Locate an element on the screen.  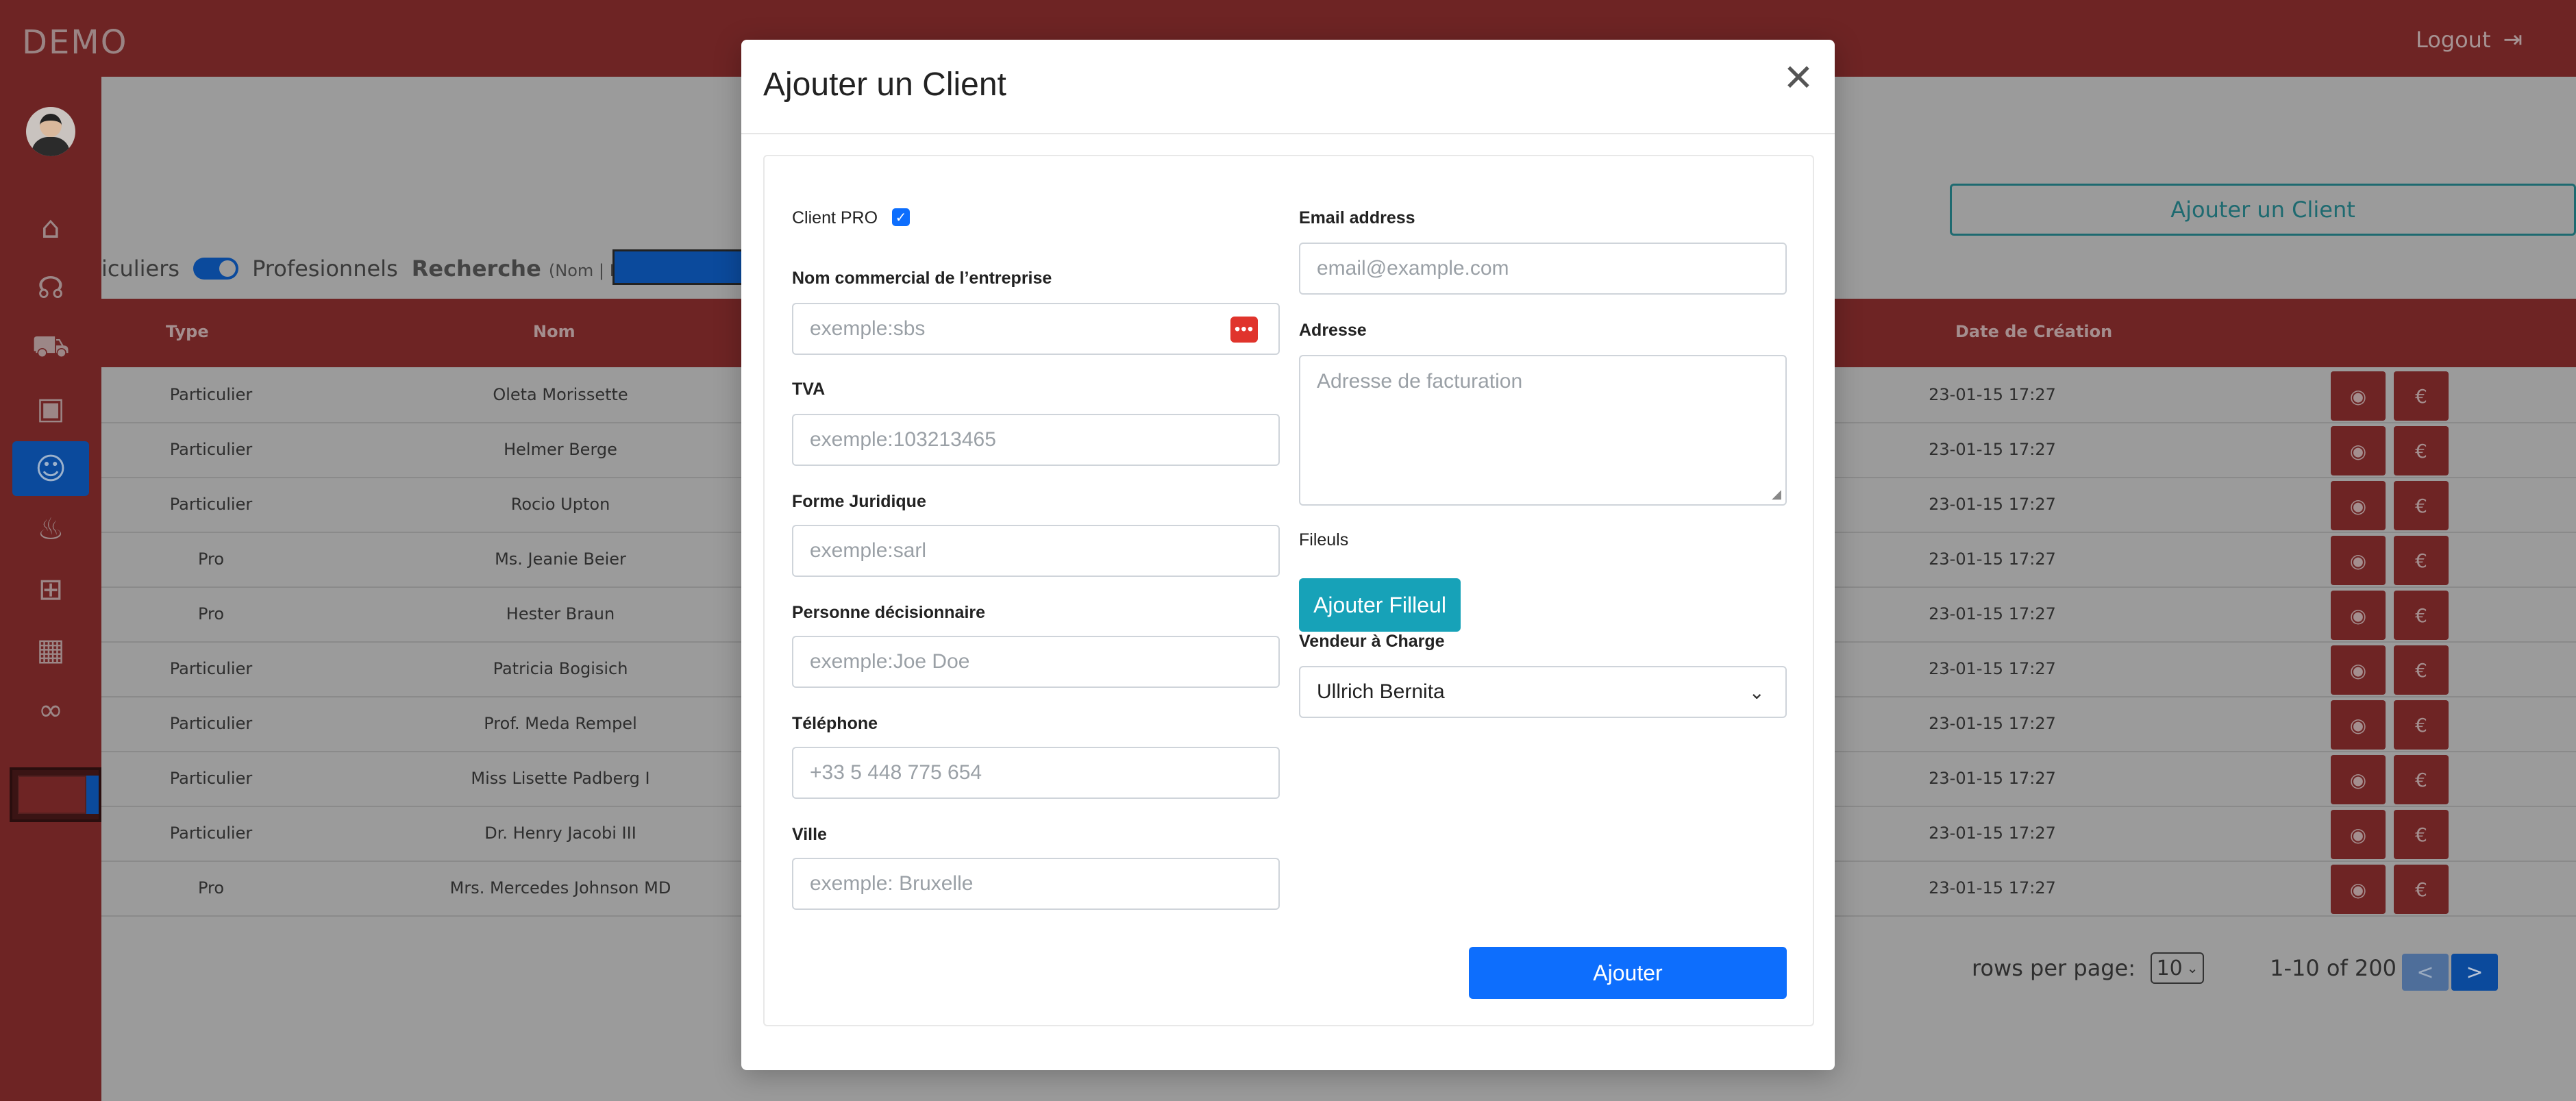
building-icon: ▦ is located at coordinates (50, 649).